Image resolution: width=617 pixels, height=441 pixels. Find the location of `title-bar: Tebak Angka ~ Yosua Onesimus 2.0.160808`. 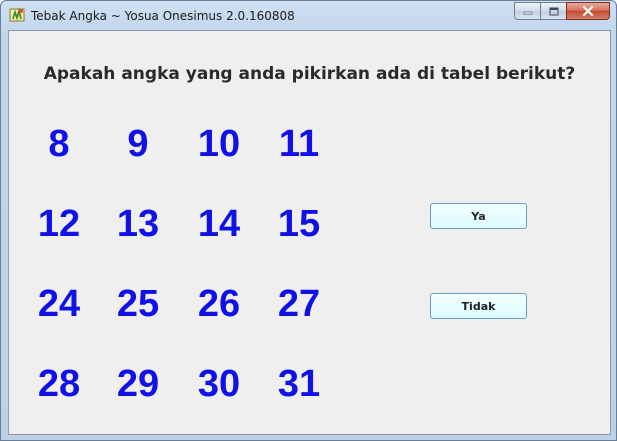

title-bar: Tebak Angka ~ Yosua Onesimus 2.0.160808 is located at coordinates (308, 16).